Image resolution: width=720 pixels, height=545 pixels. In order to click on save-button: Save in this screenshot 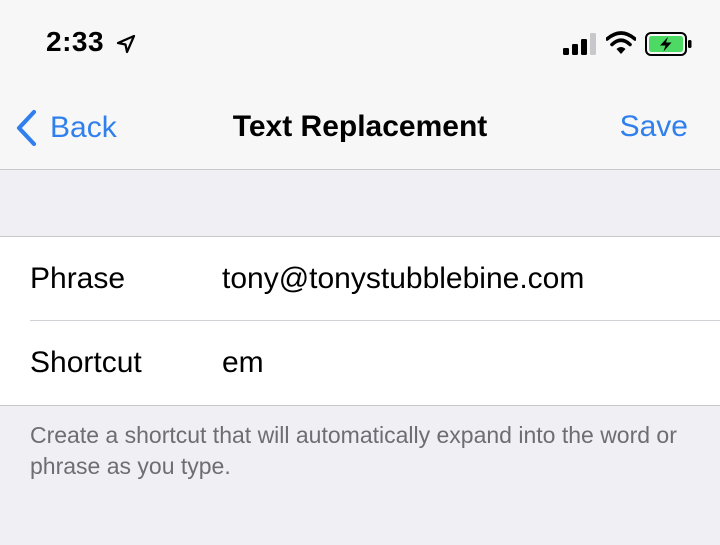, I will do `click(654, 127)`.